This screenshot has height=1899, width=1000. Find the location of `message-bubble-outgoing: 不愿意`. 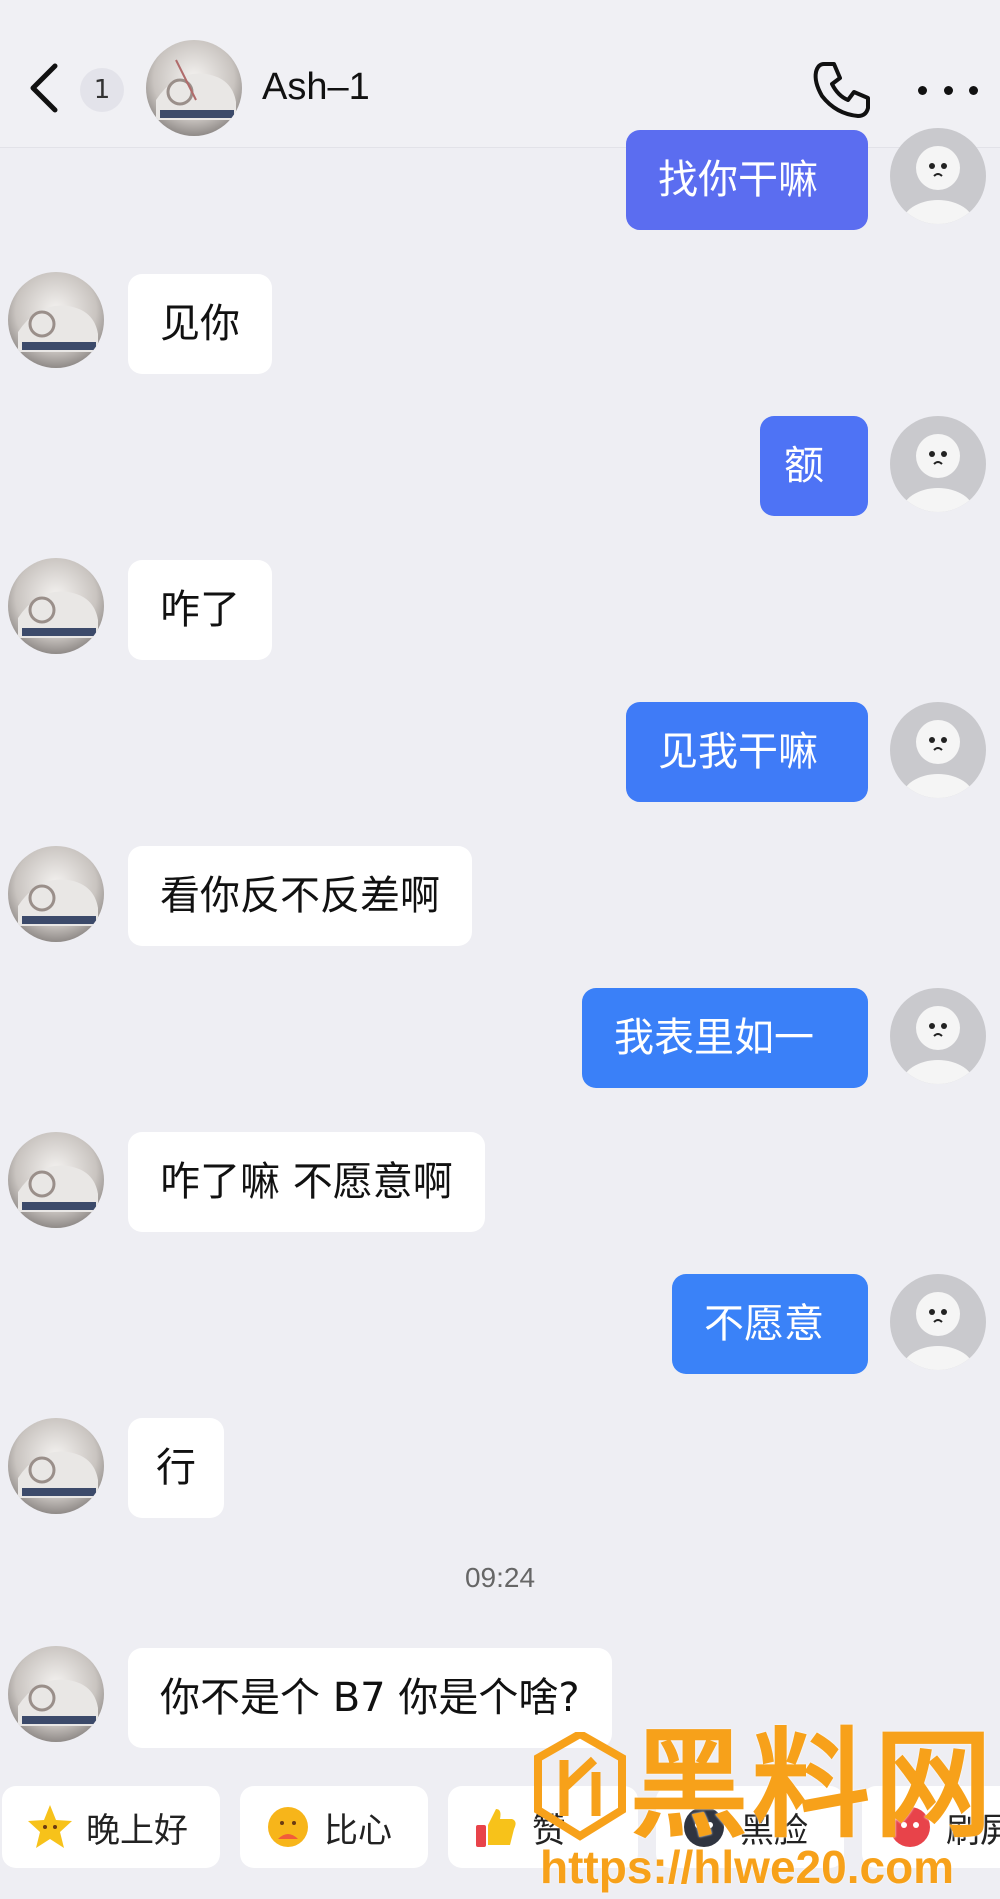

message-bubble-outgoing: 不愿意 is located at coordinates (770, 1324).